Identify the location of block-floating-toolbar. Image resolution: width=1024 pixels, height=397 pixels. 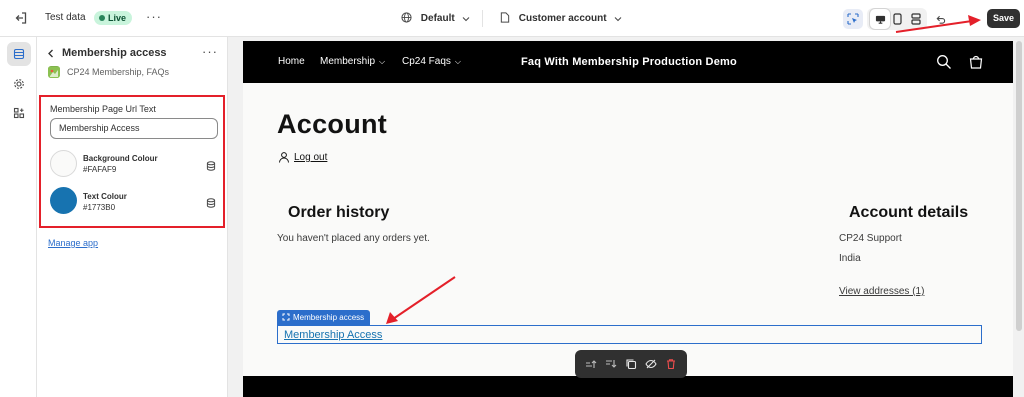
(631, 364).